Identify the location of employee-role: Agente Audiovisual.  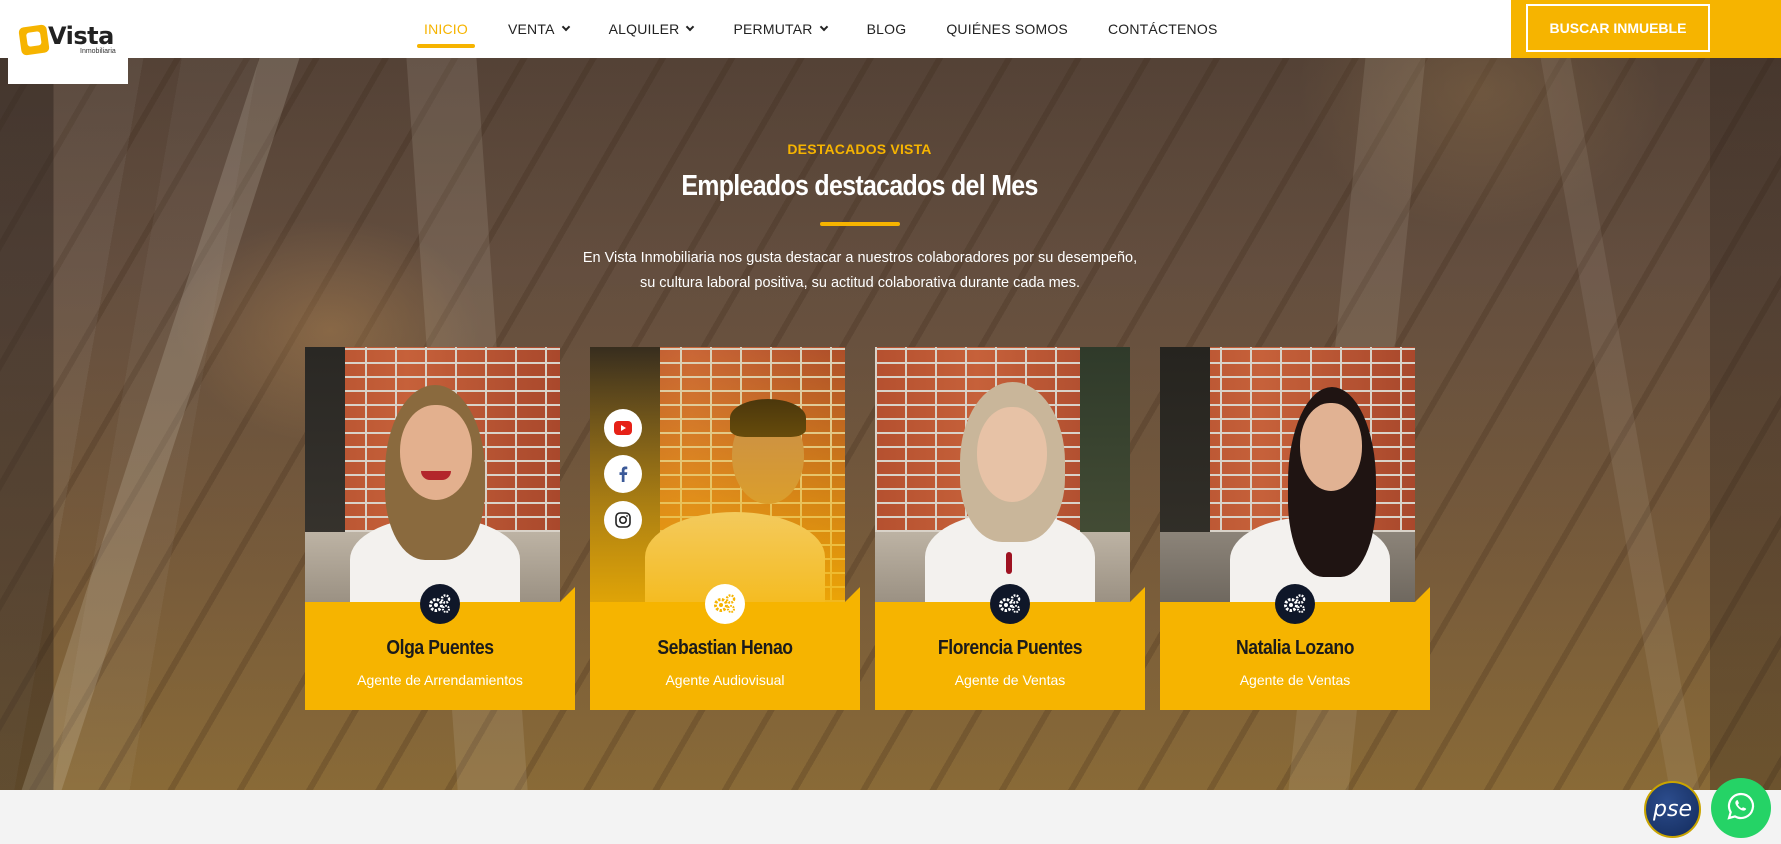
(725, 680).